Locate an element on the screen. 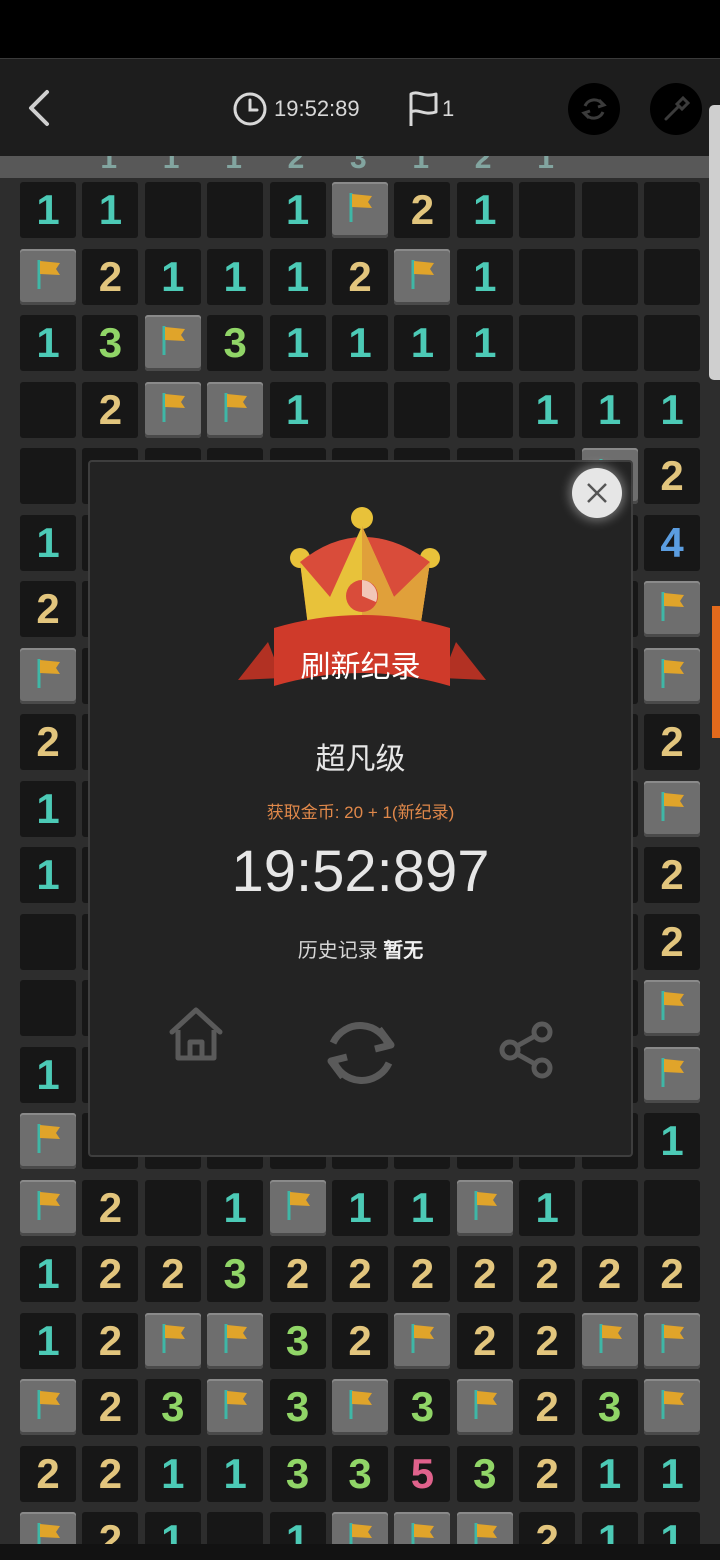  back-button is located at coordinates (38, 108).